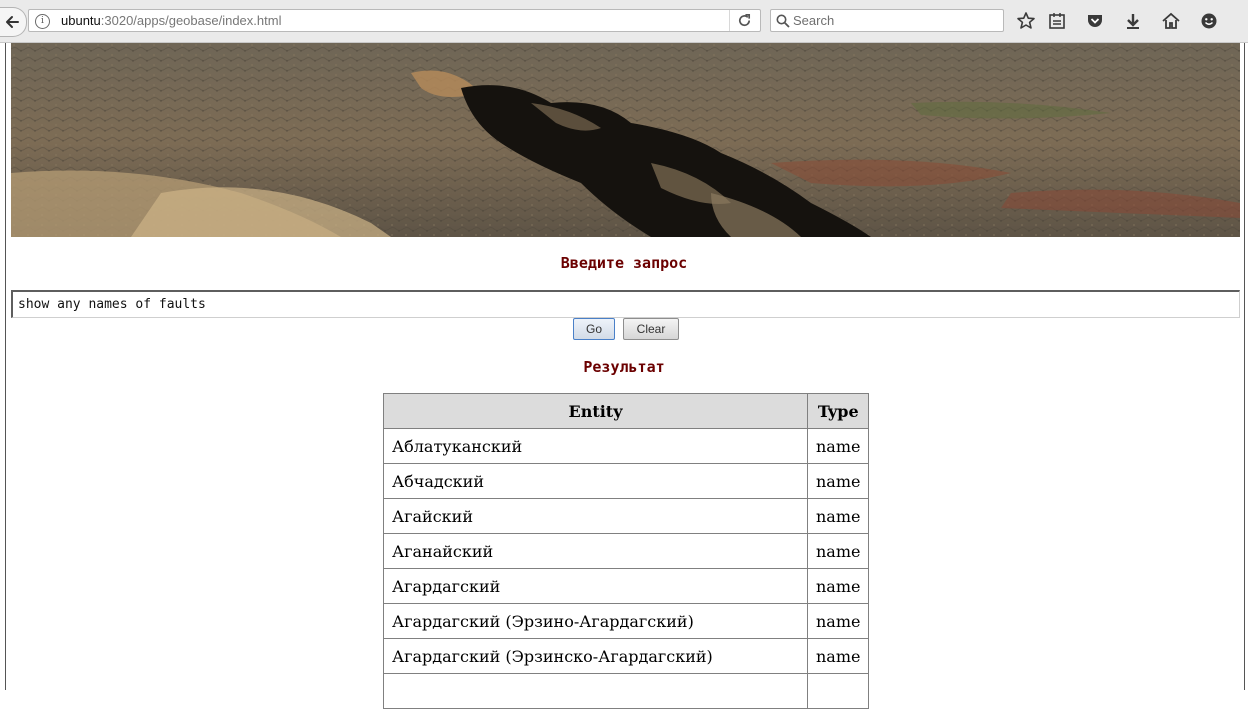 The width and height of the screenshot is (1248, 709). What do you see at coordinates (42, 21) in the screenshot?
I see `info-icon: i` at bounding box center [42, 21].